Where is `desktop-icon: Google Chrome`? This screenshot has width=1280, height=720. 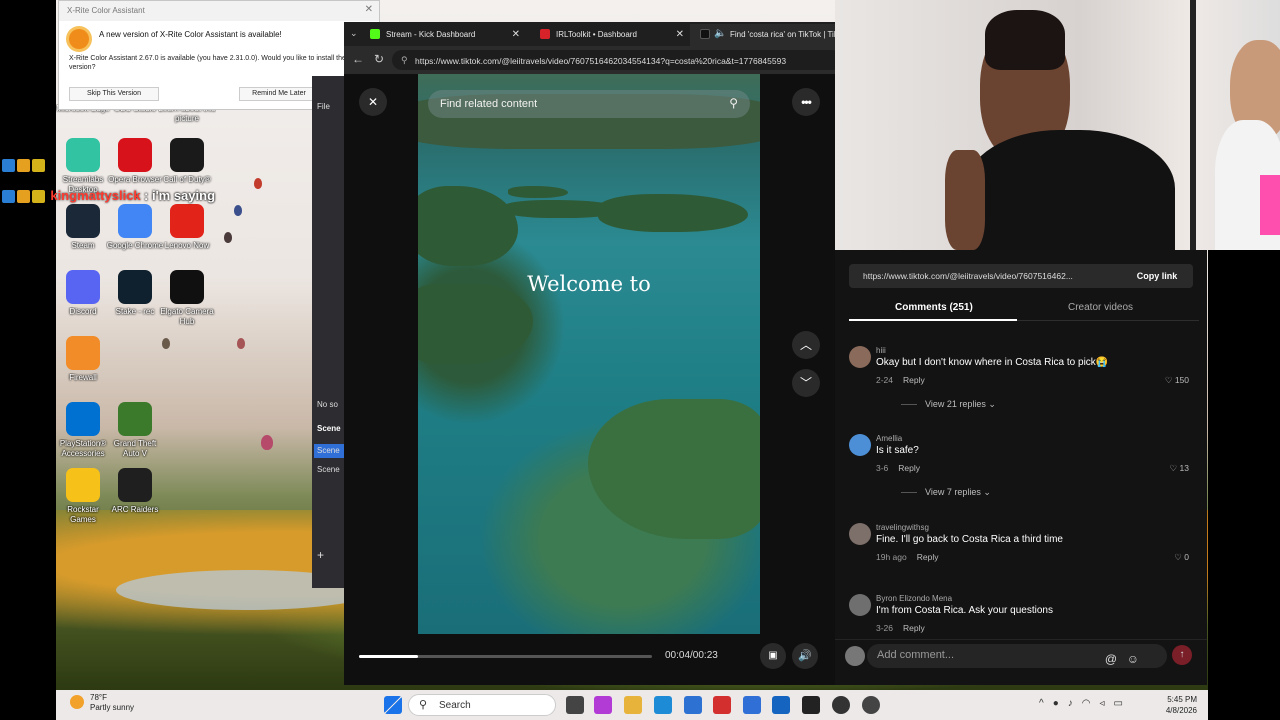
desktop-icon: Google Chrome is located at coordinates (135, 232).